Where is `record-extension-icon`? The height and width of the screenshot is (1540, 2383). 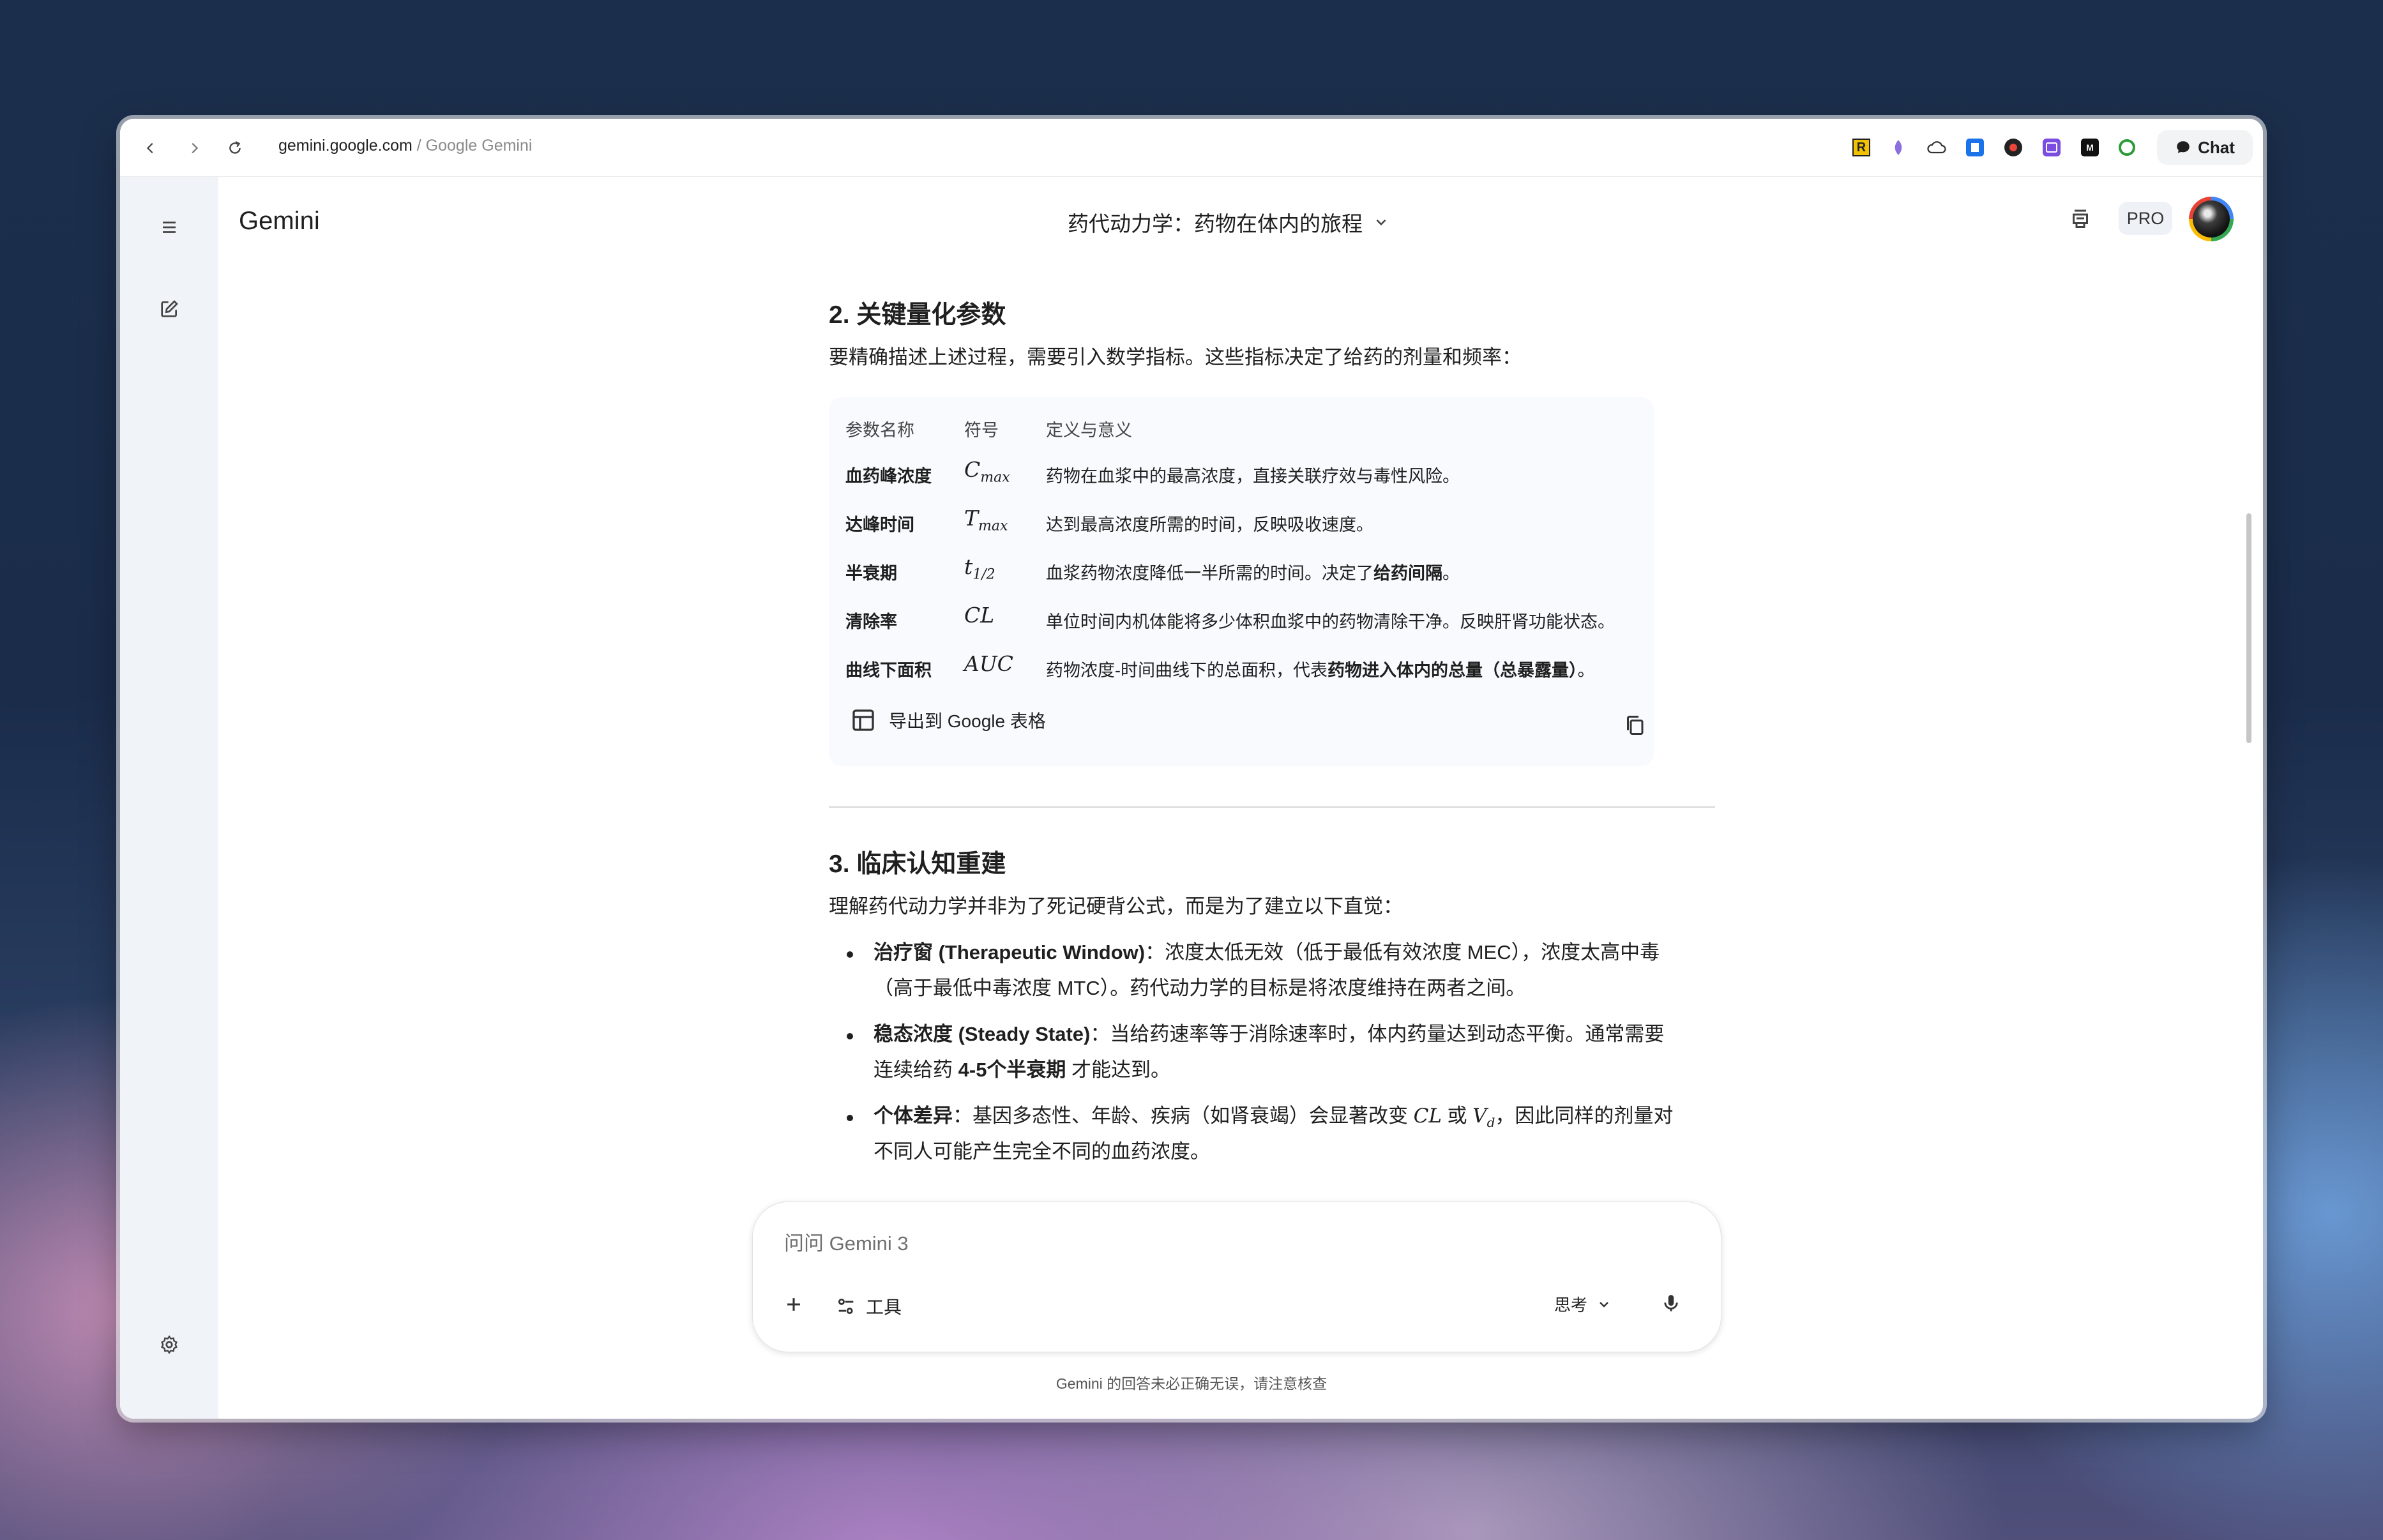
record-extension-icon is located at coordinates (2013, 147).